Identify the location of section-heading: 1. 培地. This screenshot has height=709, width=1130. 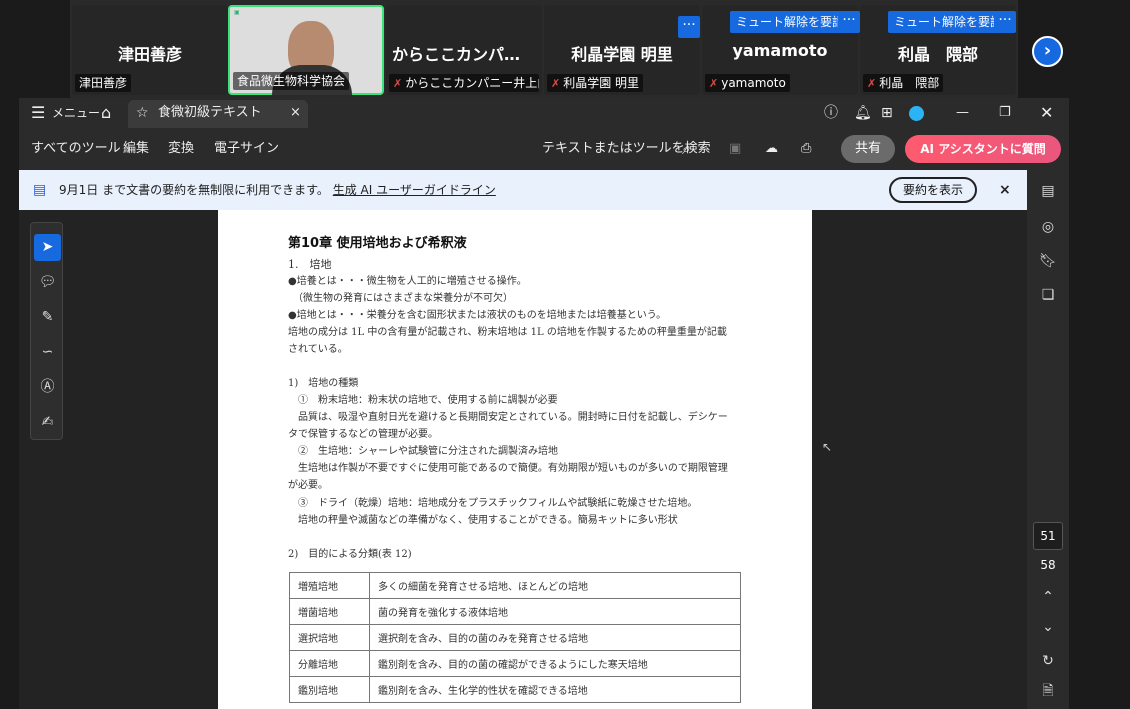
(310, 264).